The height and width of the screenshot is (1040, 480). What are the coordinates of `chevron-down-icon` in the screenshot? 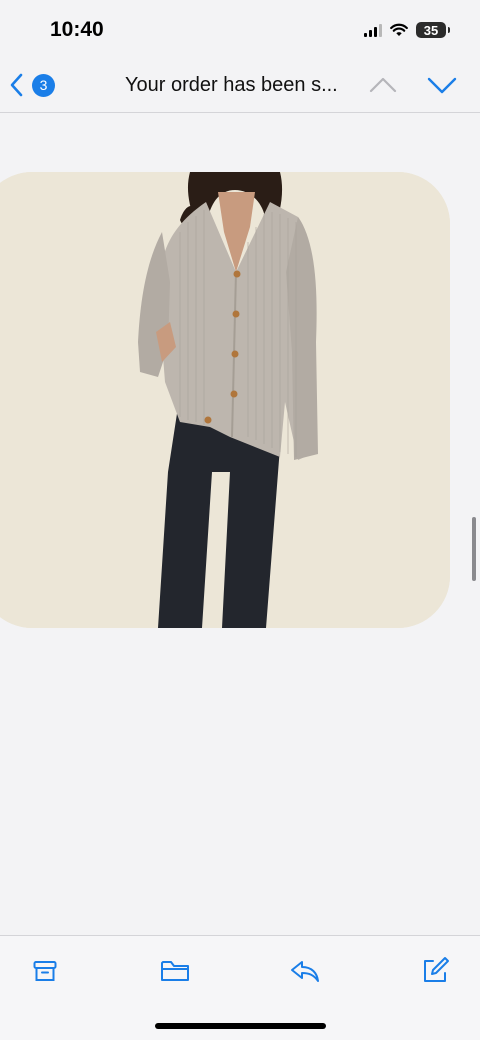 It's located at (442, 85).